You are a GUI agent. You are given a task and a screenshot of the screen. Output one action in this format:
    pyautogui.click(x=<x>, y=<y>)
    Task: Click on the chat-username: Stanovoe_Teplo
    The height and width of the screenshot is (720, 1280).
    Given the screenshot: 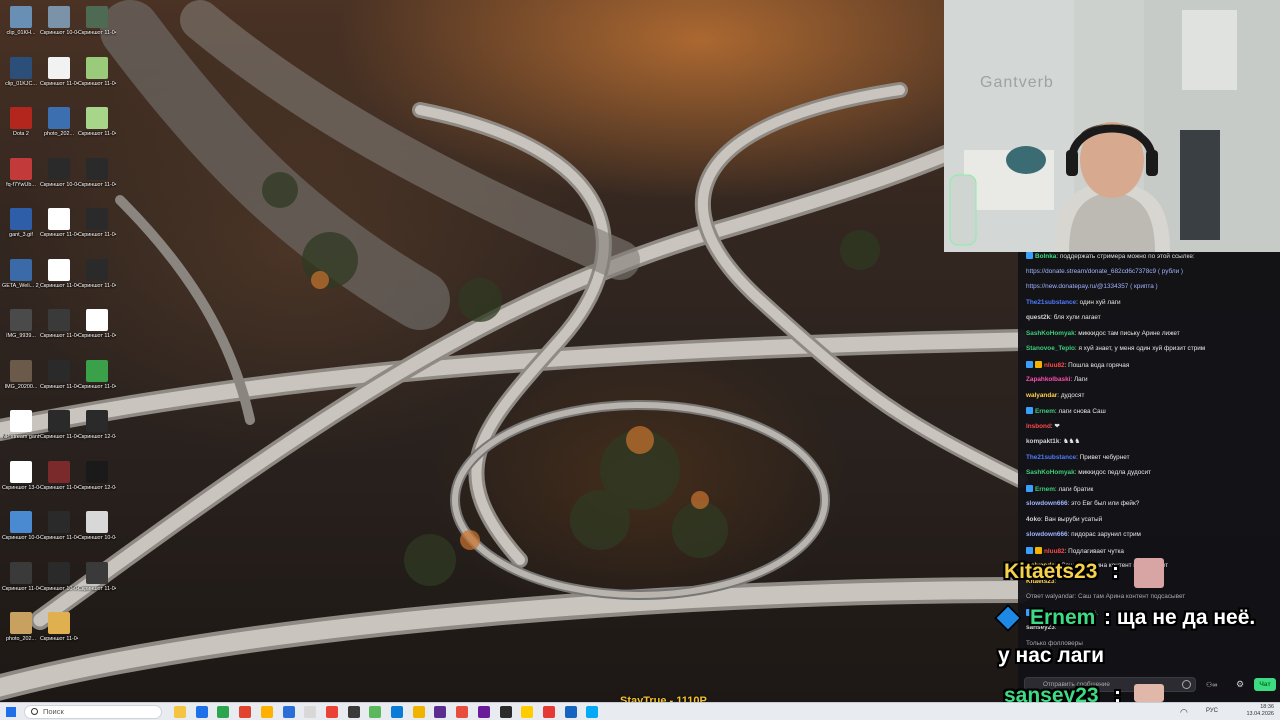 What is the action you would take?
    pyautogui.click(x=1050, y=348)
    